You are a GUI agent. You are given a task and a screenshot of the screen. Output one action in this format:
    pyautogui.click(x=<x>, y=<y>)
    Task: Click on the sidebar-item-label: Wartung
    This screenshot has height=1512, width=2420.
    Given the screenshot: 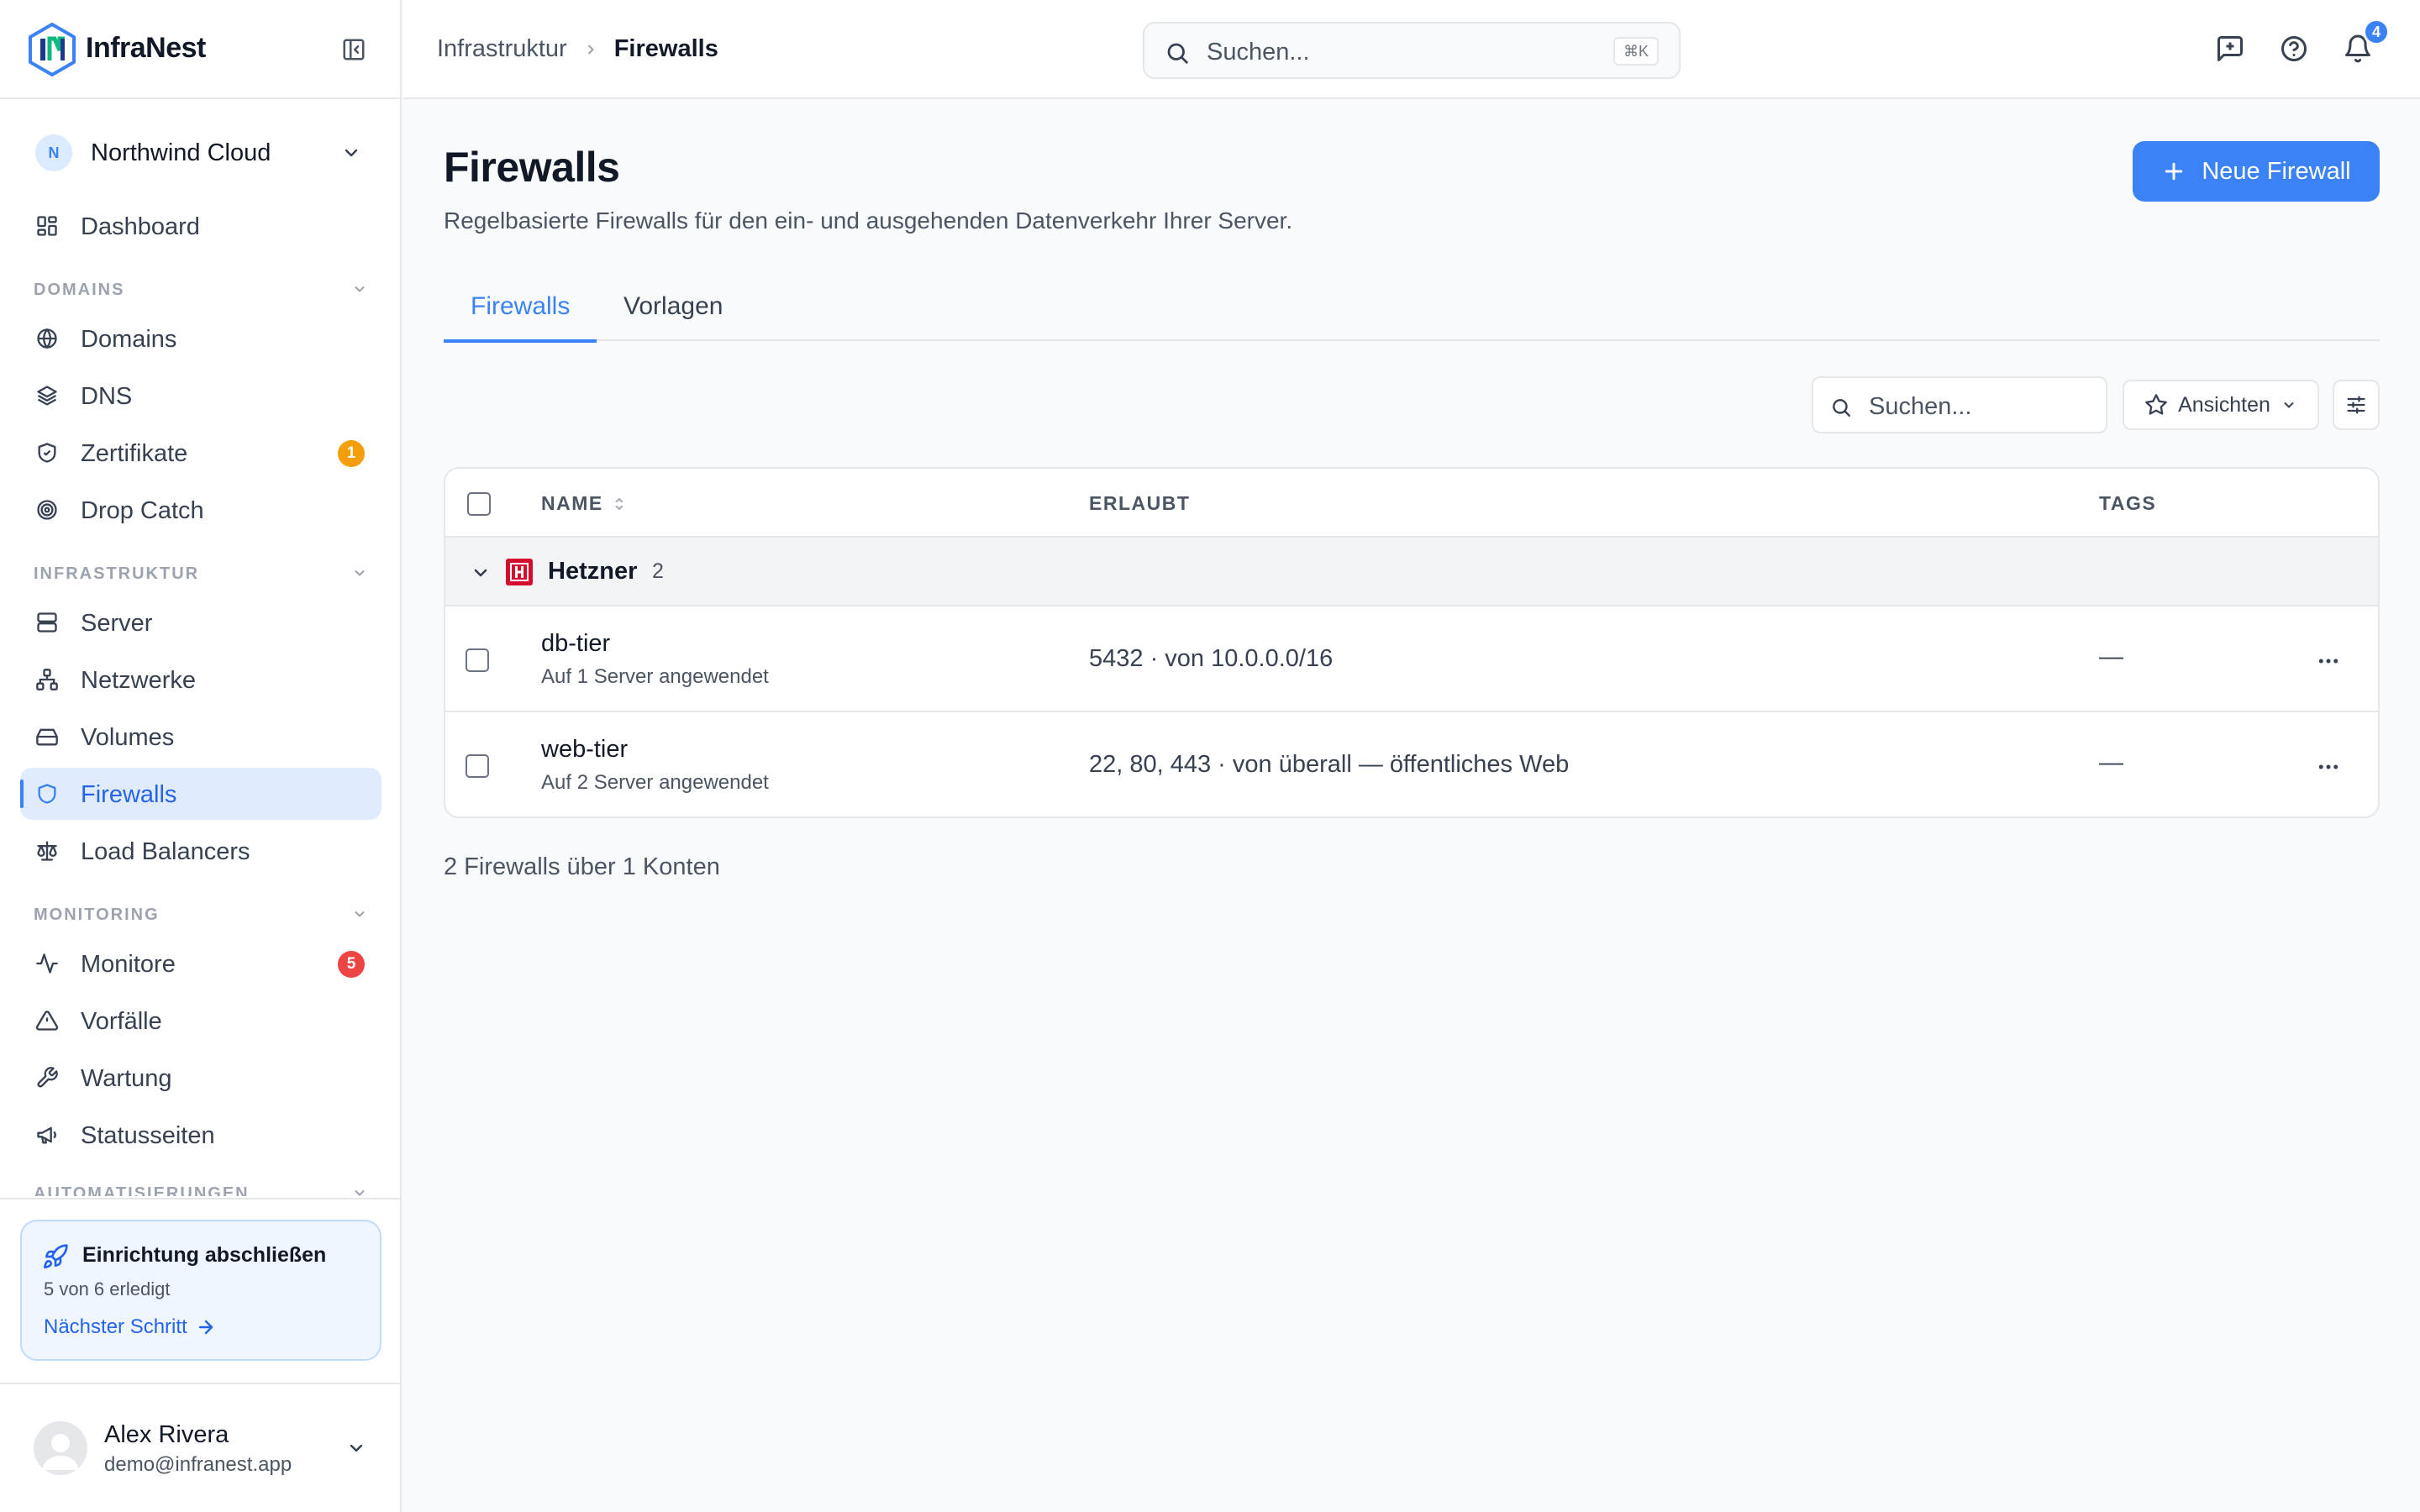 What is the action you would take?
    pyautogui.click(x=127, y=1078)
    